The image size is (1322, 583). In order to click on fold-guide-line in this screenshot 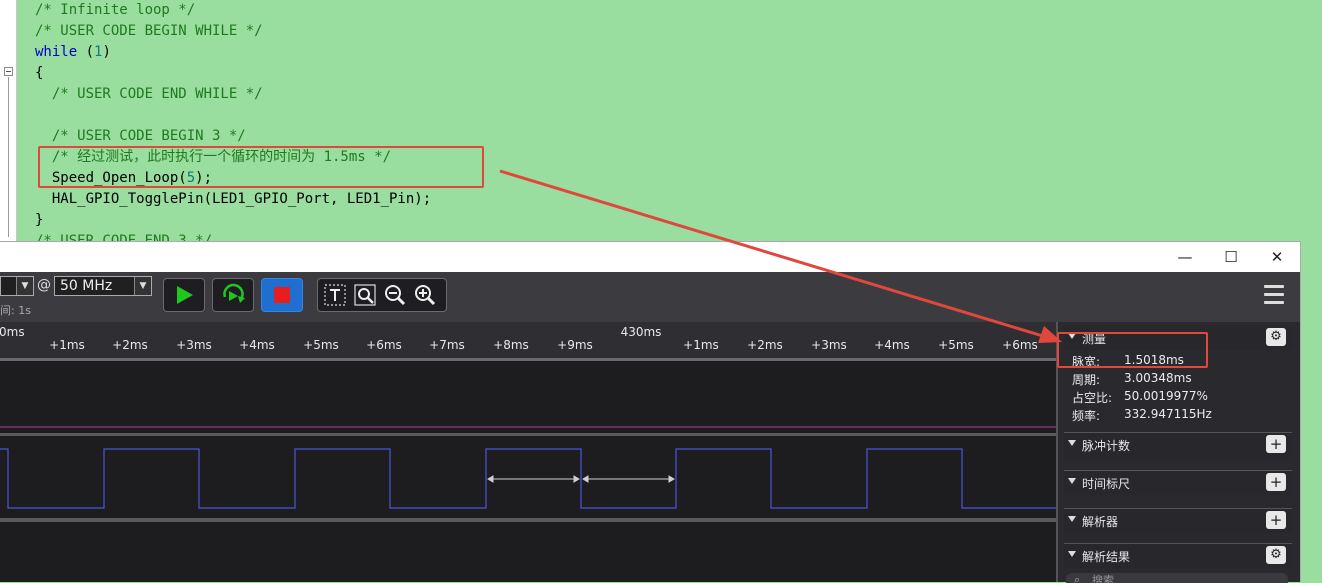, I will do `click(8, 157)`.